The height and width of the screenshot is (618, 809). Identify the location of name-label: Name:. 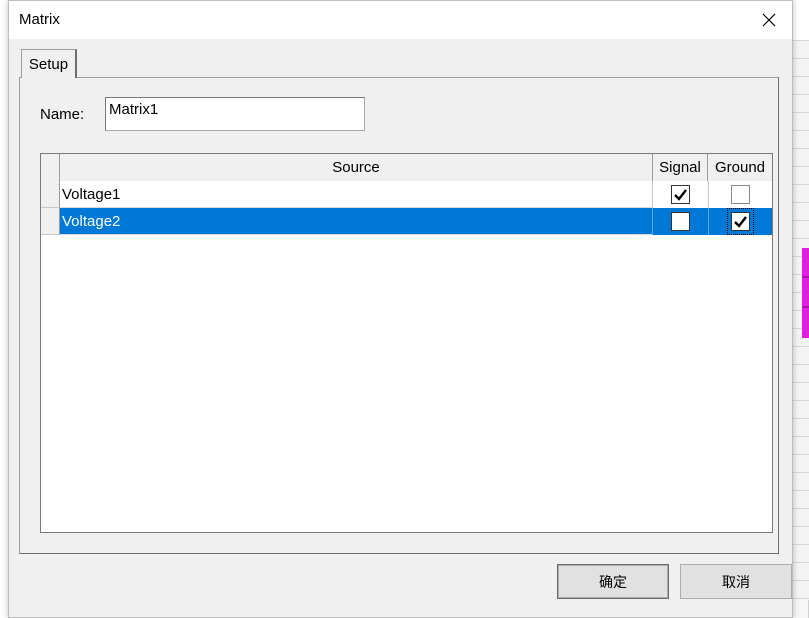
(62, 114).